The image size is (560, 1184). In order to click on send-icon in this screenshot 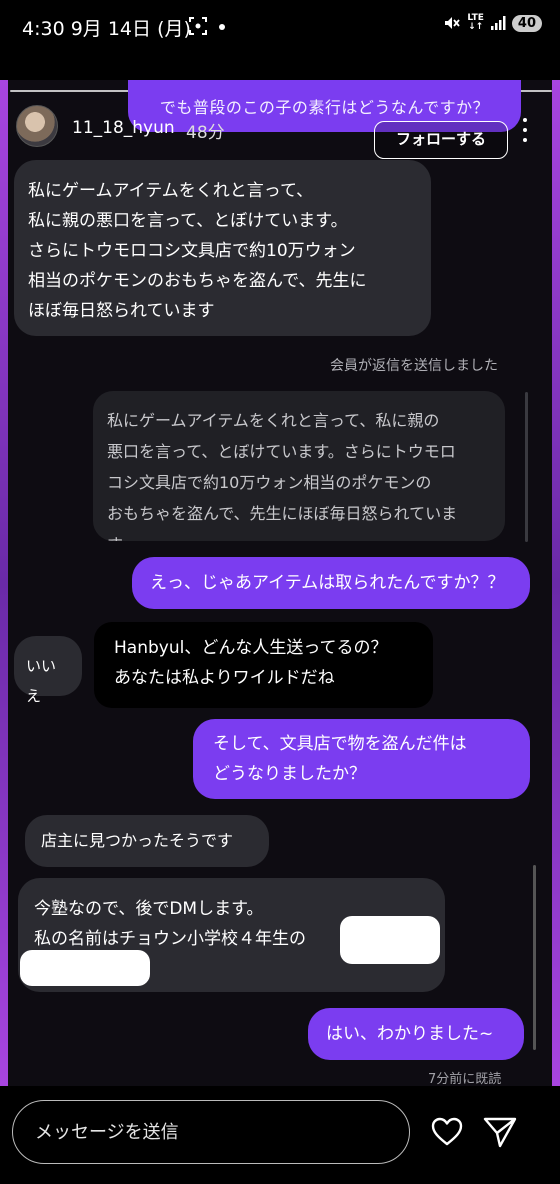, I will do `click(500, 1132)`.